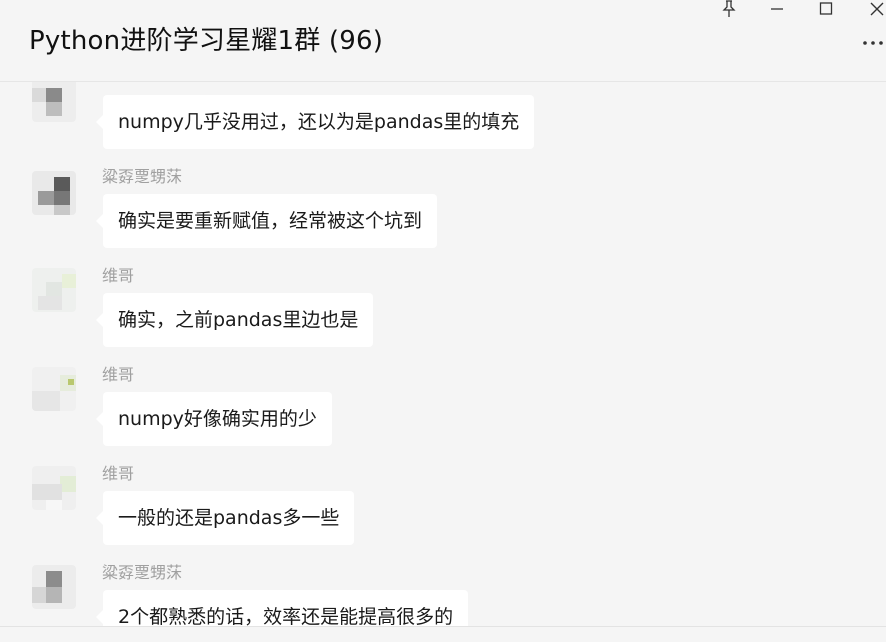 The image size is (886, 642). I want to click on message-bubble: 确实，之前pandas里边也是, so click(234, 320).